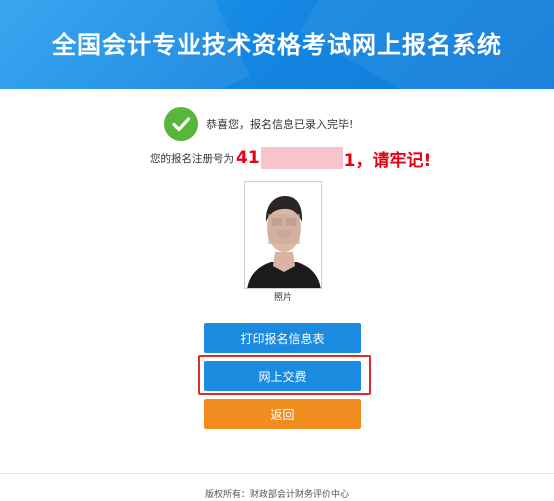 This screenshot has height=501, width=554. Describe the element at coordinates (282, 298) in the screenshot. I see `photo-caption: 照片` at that location.